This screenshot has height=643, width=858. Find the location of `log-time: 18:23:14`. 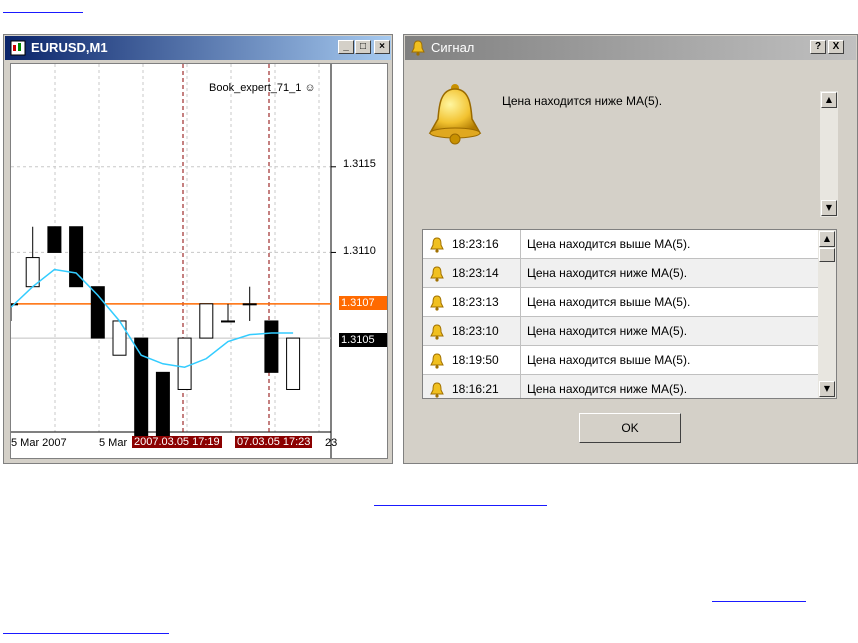

log-time: 18:23:14 is located at coordinates (475, 273).